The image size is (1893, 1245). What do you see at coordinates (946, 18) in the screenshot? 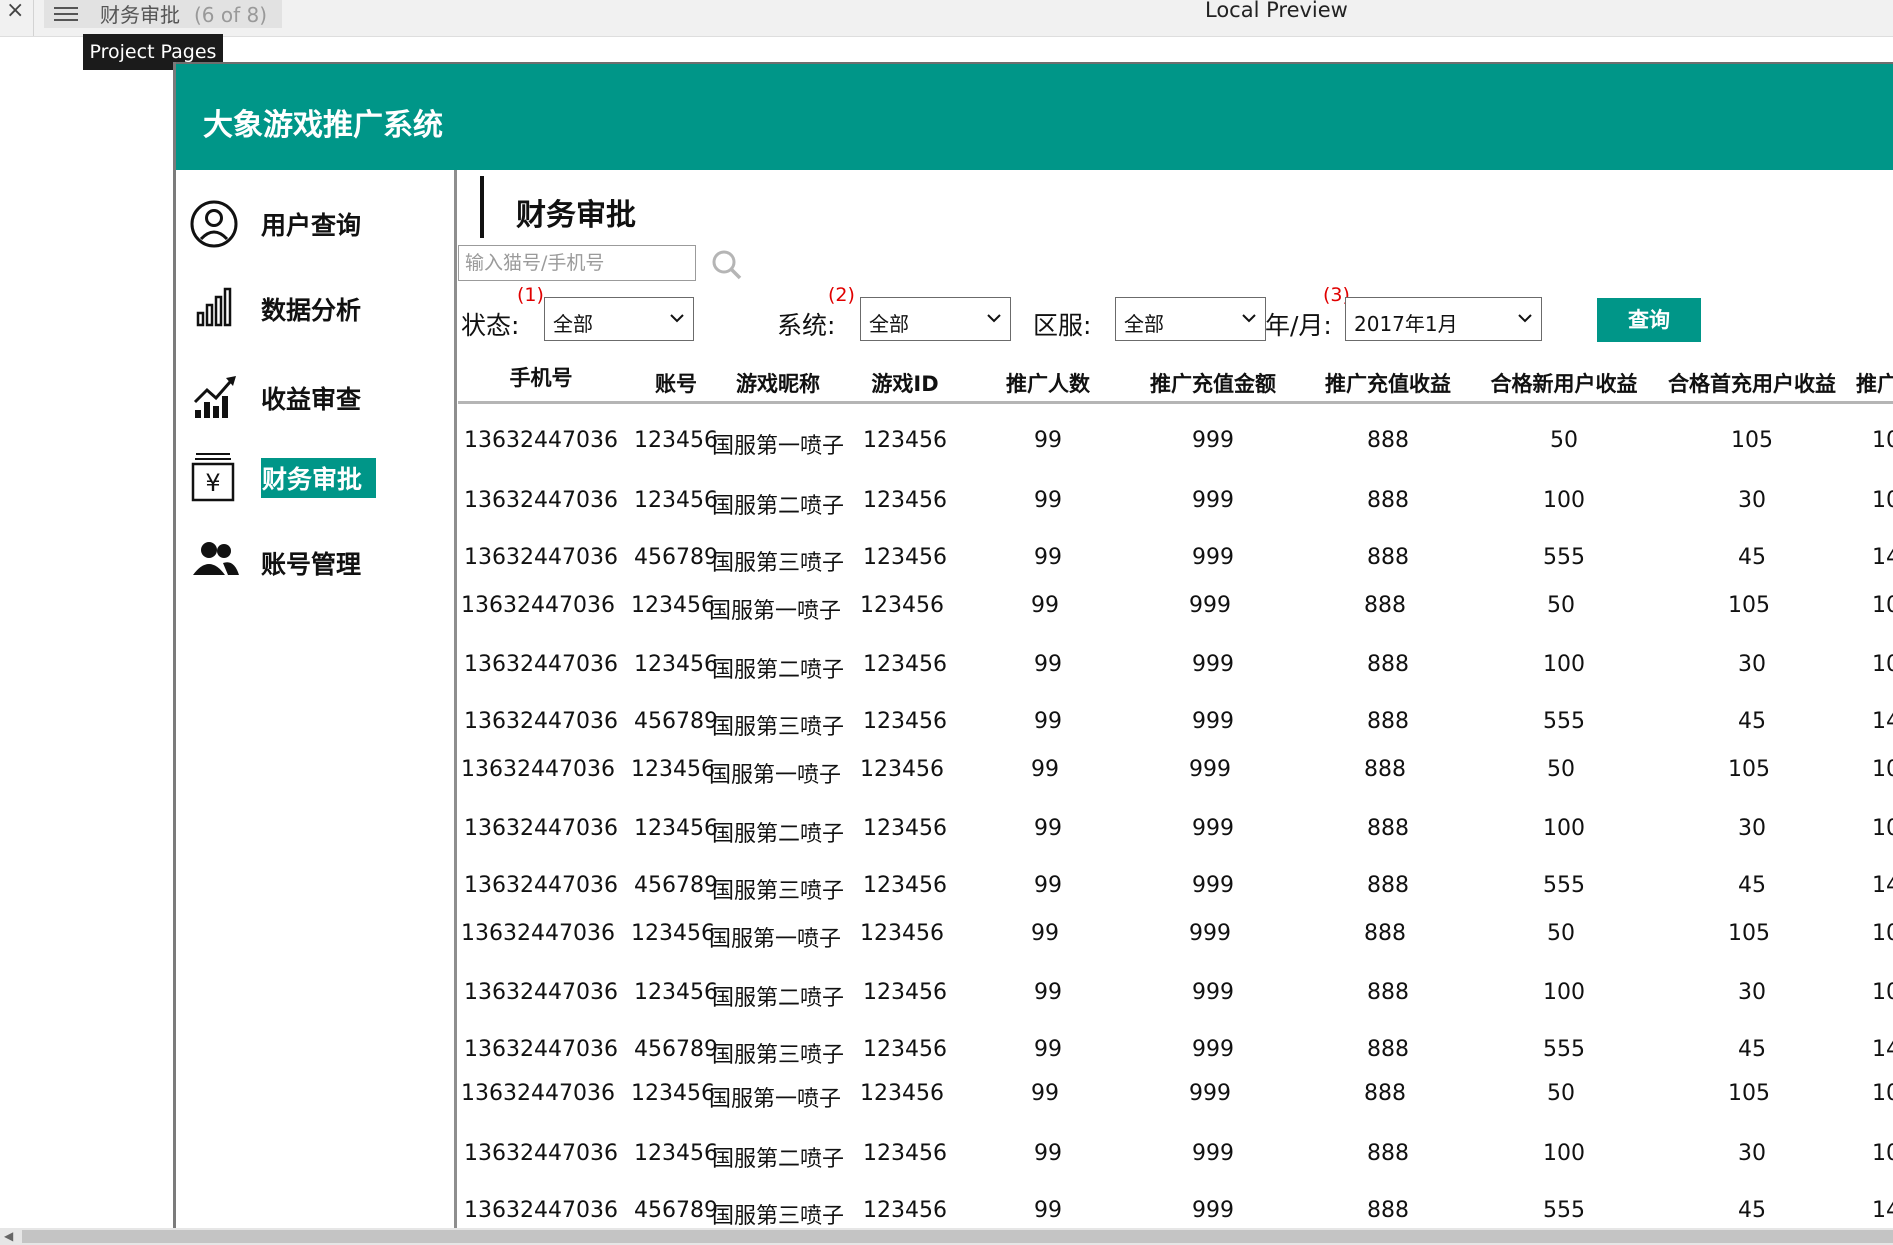
I see `preview-toolbar: × 财务审批 (6 of 8) Local Preview` at bounding box center [946, 18].